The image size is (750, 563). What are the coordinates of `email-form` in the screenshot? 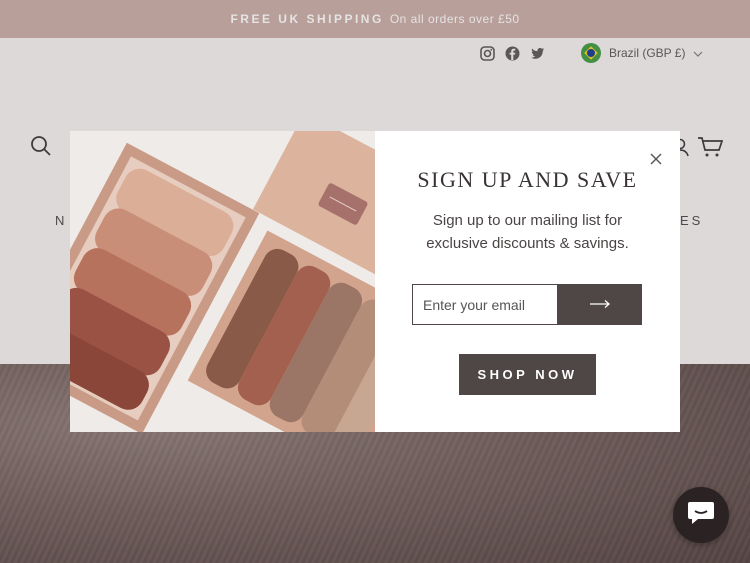 It's located at (527, 305).